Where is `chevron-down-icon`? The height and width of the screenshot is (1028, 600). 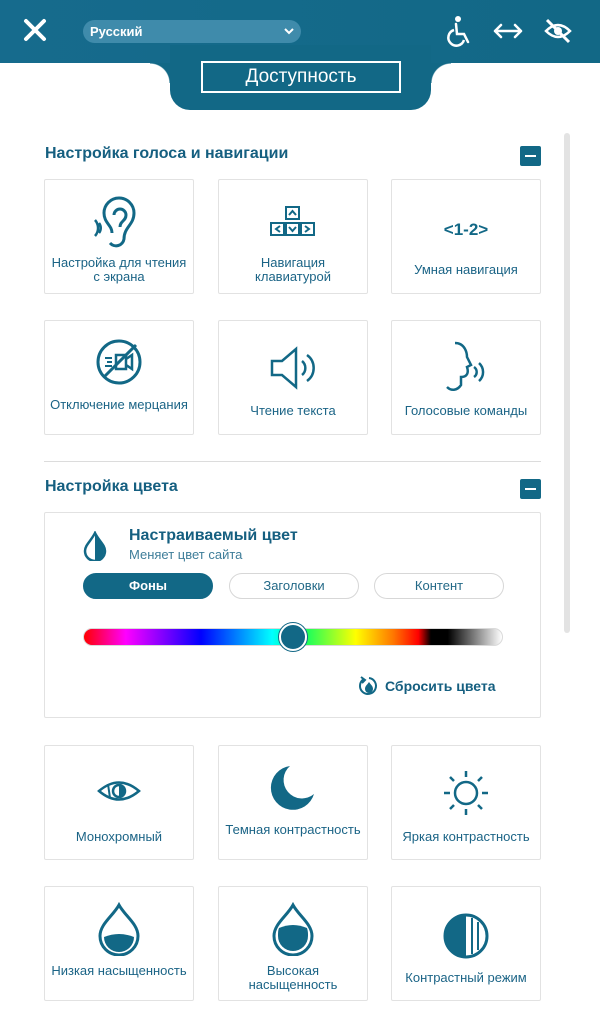
chevron-down-icon is located at coordinates (289, 31).